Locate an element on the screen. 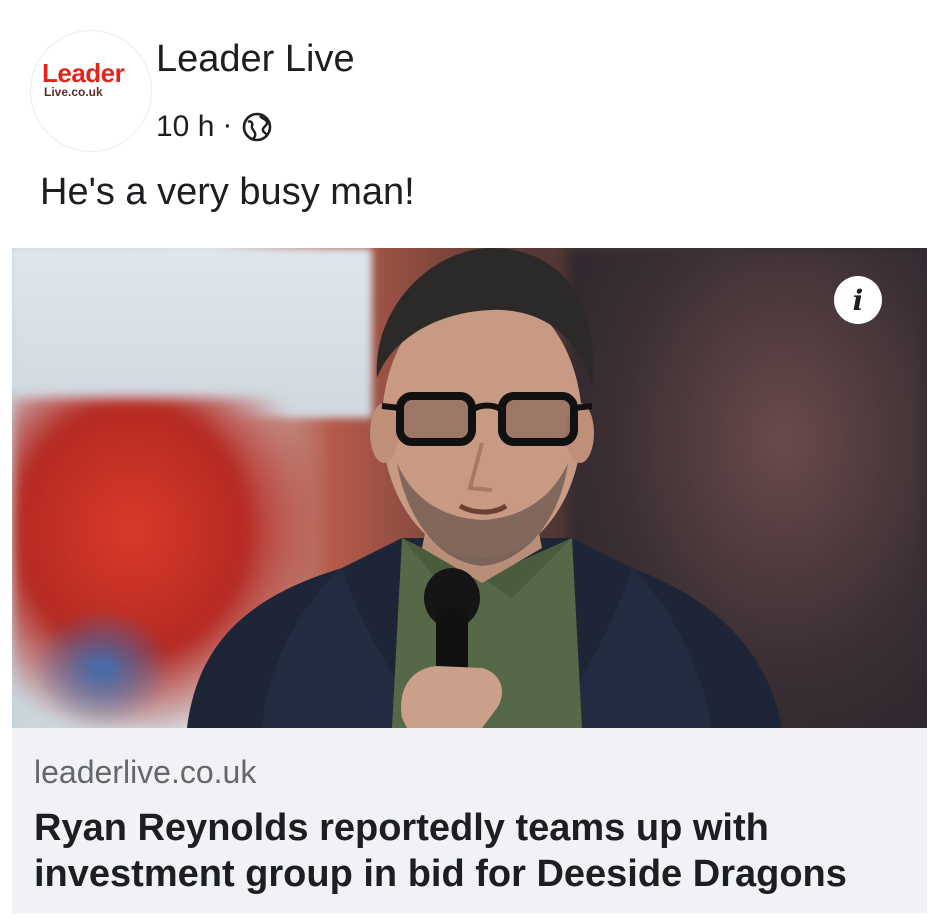 This screenshot has height=921, width=946. post-meta: 10 h · is located at coordinates (215, 127).